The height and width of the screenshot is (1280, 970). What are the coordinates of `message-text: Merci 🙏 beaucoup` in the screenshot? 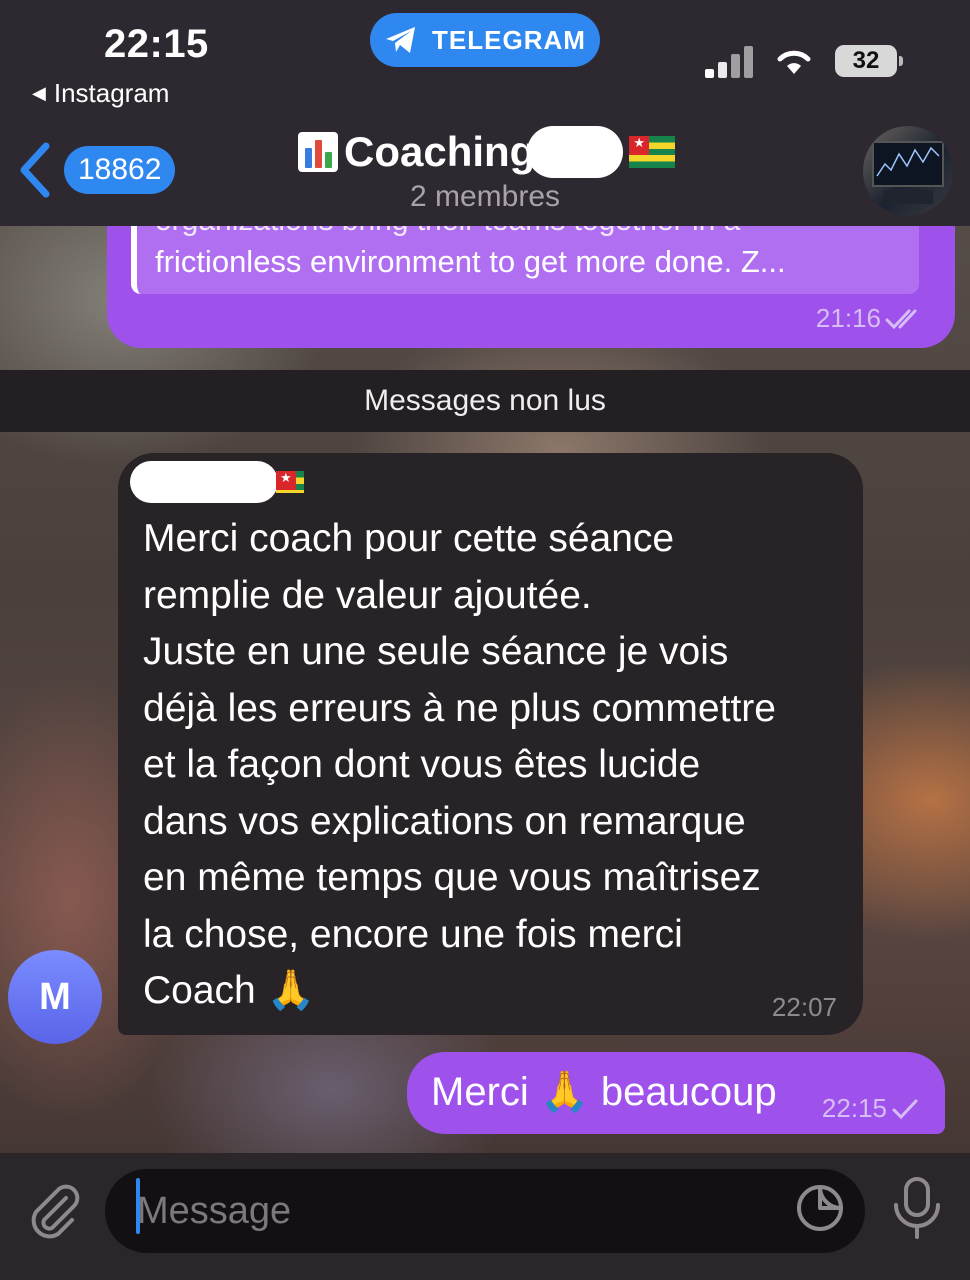 It's located at (604, 1091).